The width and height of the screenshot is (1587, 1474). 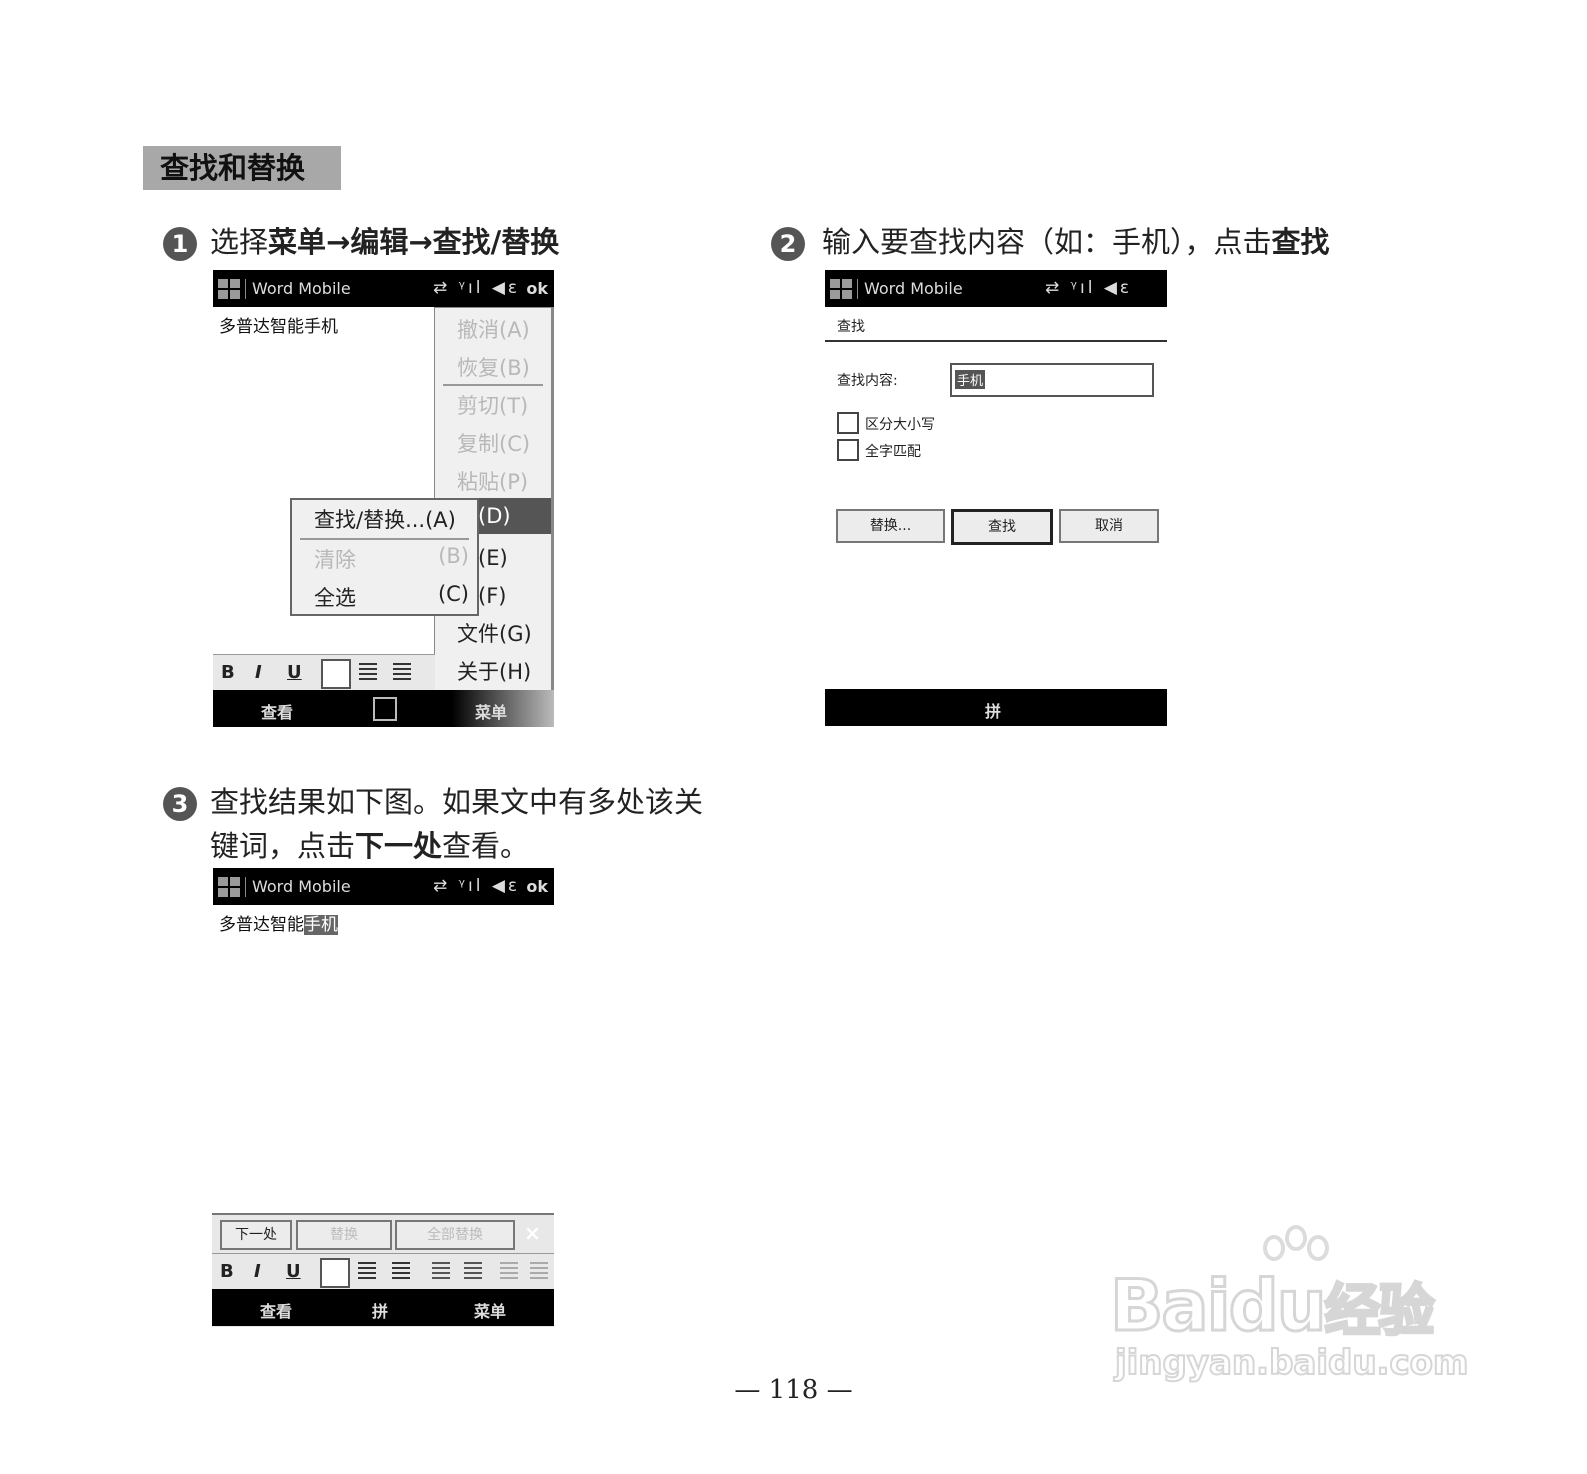 I want to click on soft-key-bar: 查看 拼 菜单, so click(x=383, y=1307).